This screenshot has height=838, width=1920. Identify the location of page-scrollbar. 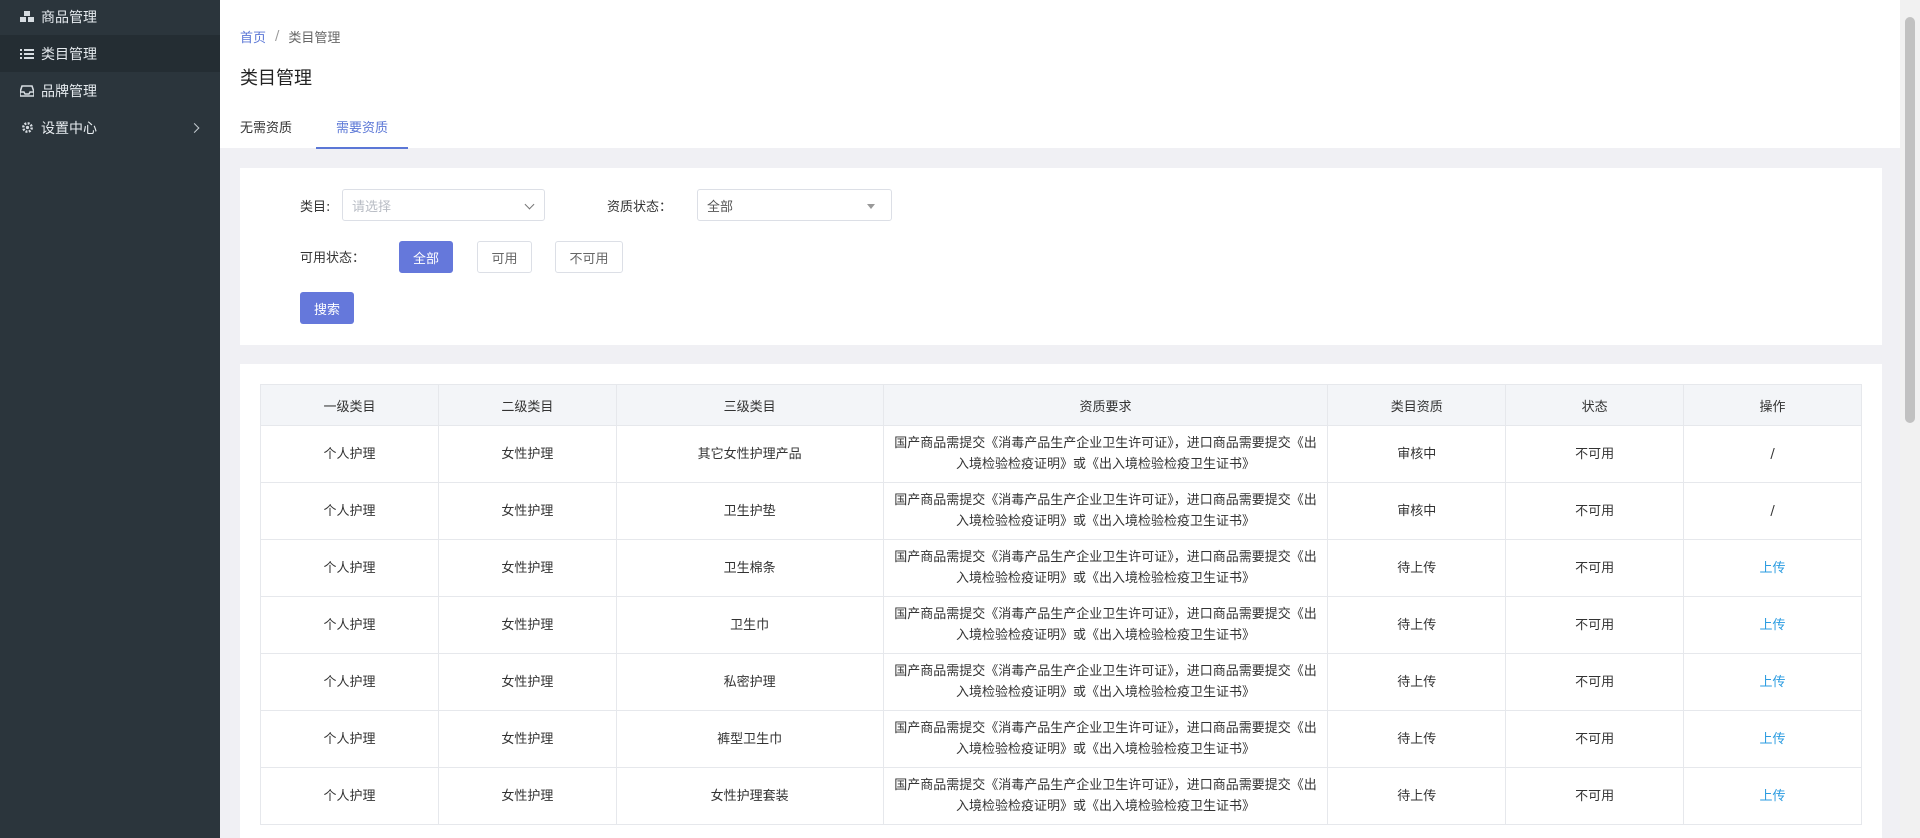
(1910, 419).